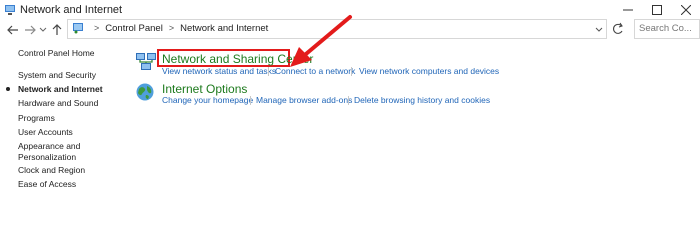 The image size is (700, 247). Describe the element at coordinates (78, 28) in the screenshot. I see `control-panel-icon` at that location.